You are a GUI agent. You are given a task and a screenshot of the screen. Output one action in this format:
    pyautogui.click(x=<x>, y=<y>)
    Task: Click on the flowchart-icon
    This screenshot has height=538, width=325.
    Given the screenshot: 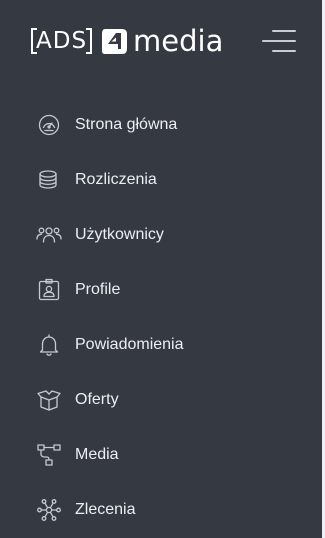 What is the action you would take?
    pyautogui.click(x=49, y=455)
    